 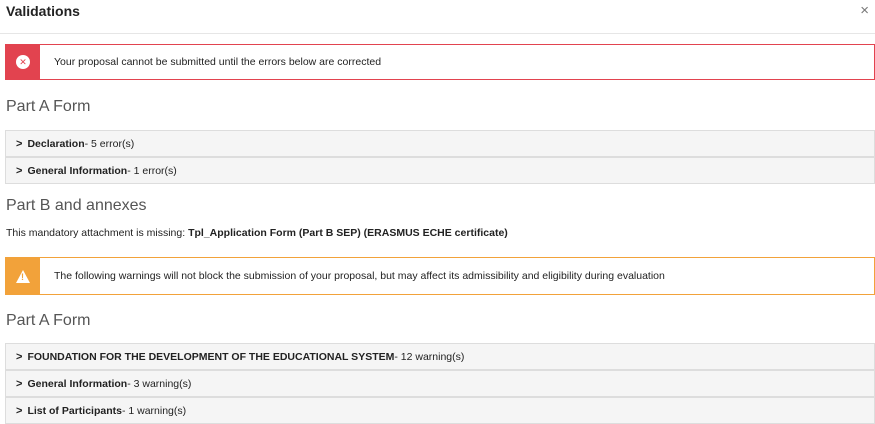 I want to click on error-circle-icon: ✕, so click(x=23, y=62).